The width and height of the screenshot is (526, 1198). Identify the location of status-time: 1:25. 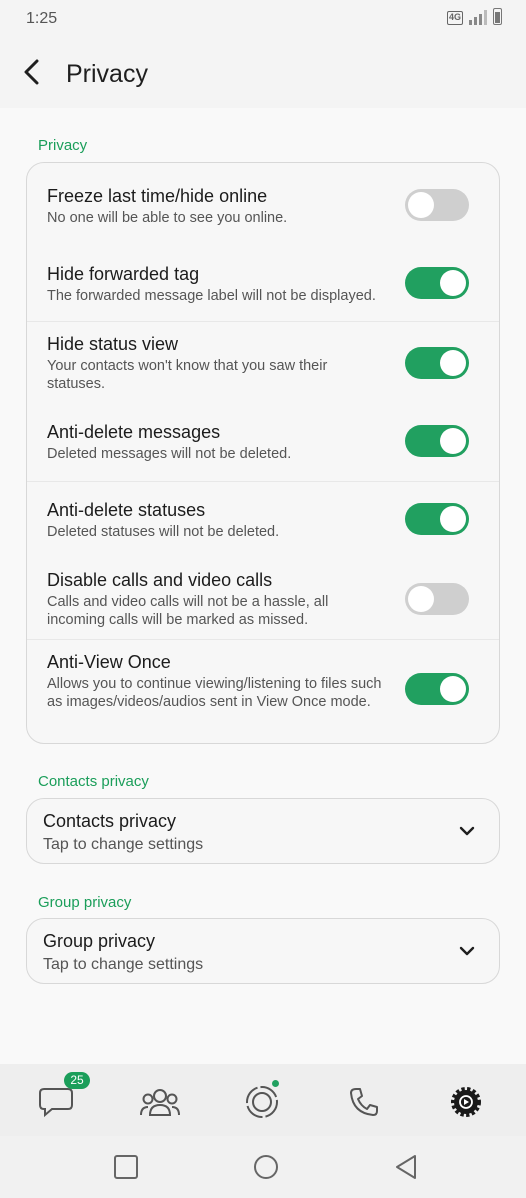
(42, 18).